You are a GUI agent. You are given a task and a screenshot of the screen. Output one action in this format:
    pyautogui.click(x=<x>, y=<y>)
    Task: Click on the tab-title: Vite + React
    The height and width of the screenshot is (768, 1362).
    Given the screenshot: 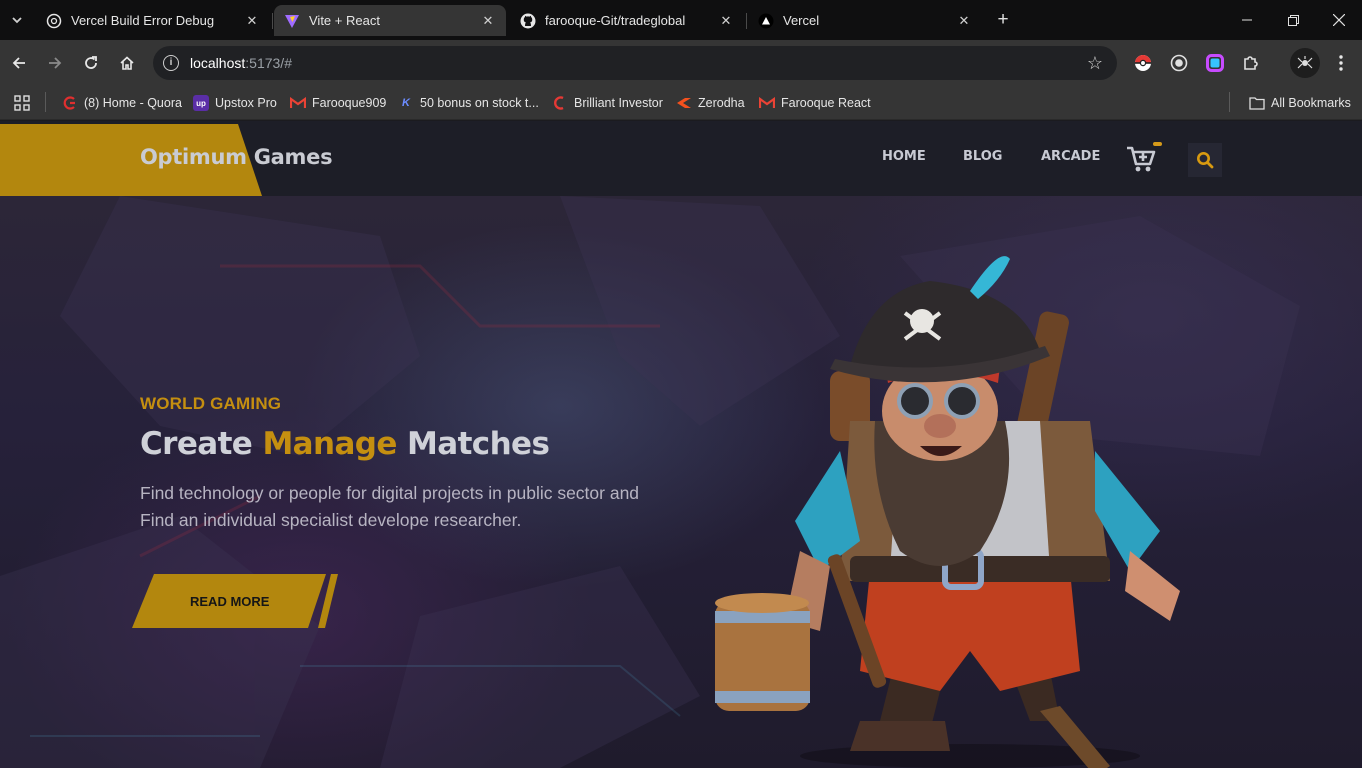 What is the action you would take?
    pyautogui.click(x=344, y=20)
    